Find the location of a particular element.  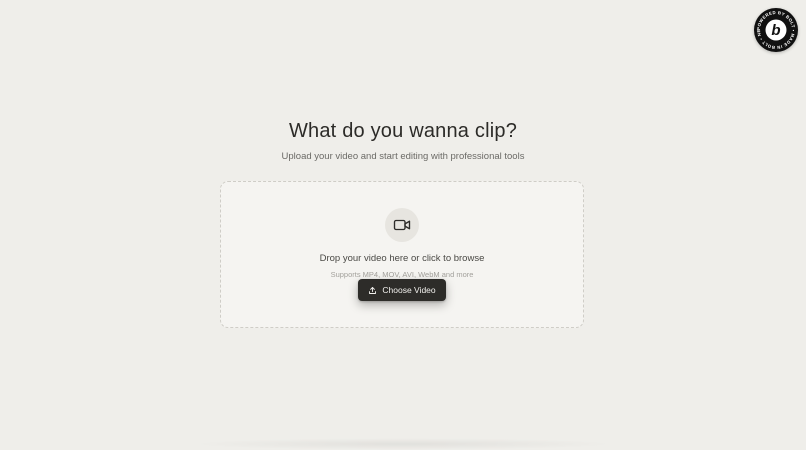

page-title: What do you wanna clip? is located at coordinates (403, 131).